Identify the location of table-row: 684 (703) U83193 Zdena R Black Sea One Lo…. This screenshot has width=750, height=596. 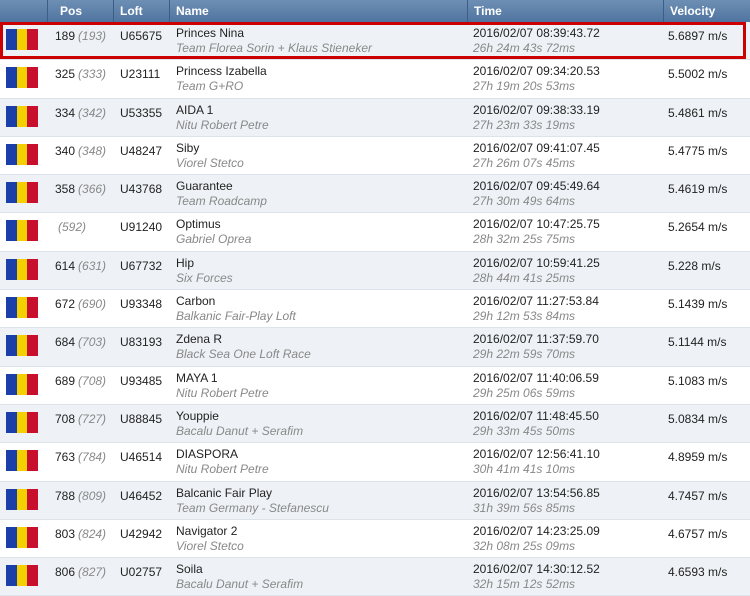
(375, 347).